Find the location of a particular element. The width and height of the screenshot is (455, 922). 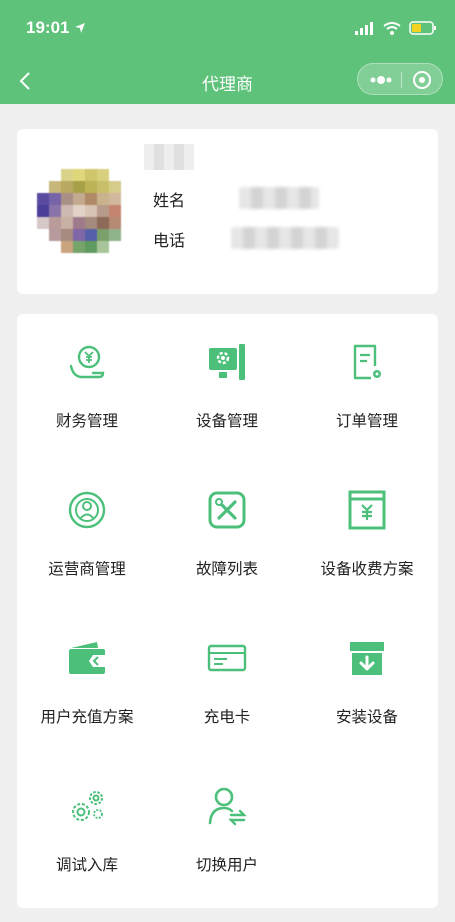

battery-icon is located at coordinates (422, 28).